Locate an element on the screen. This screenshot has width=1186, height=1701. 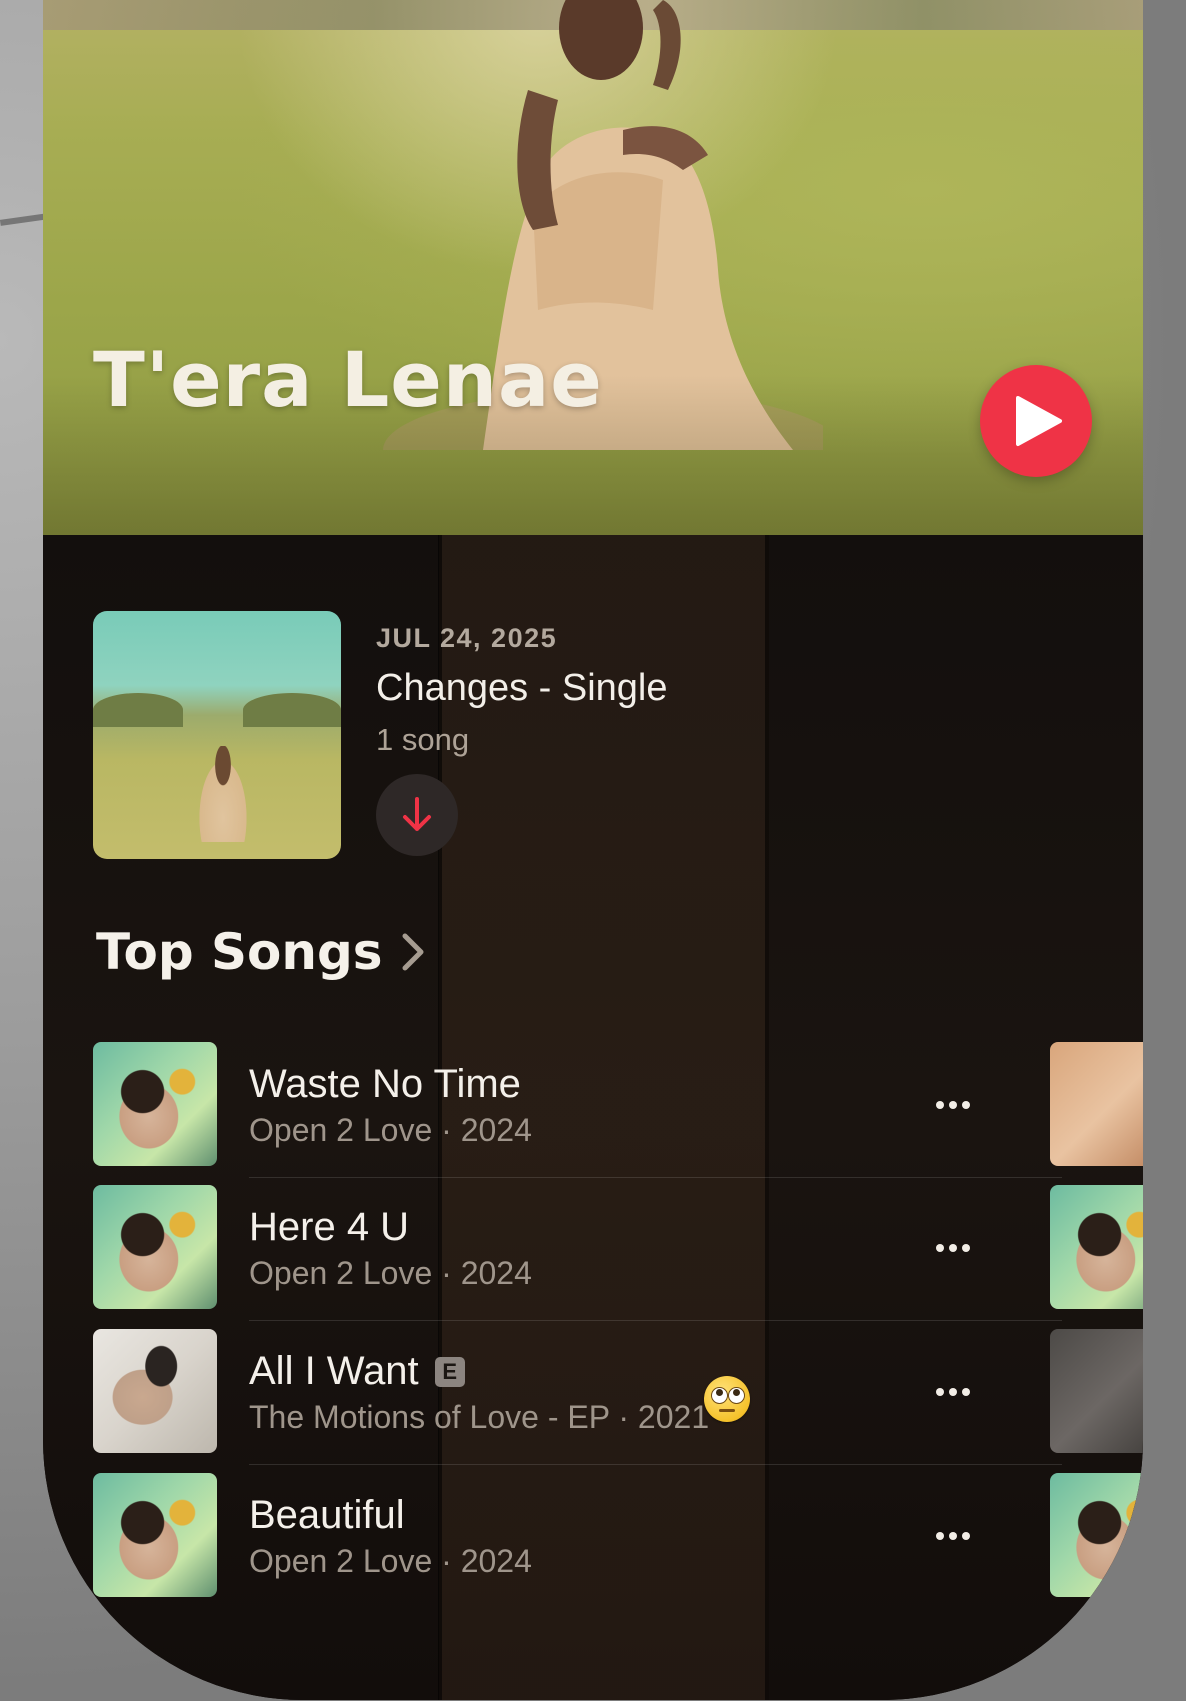
release-title: Changes - Single is located at coordinates (522, 688).